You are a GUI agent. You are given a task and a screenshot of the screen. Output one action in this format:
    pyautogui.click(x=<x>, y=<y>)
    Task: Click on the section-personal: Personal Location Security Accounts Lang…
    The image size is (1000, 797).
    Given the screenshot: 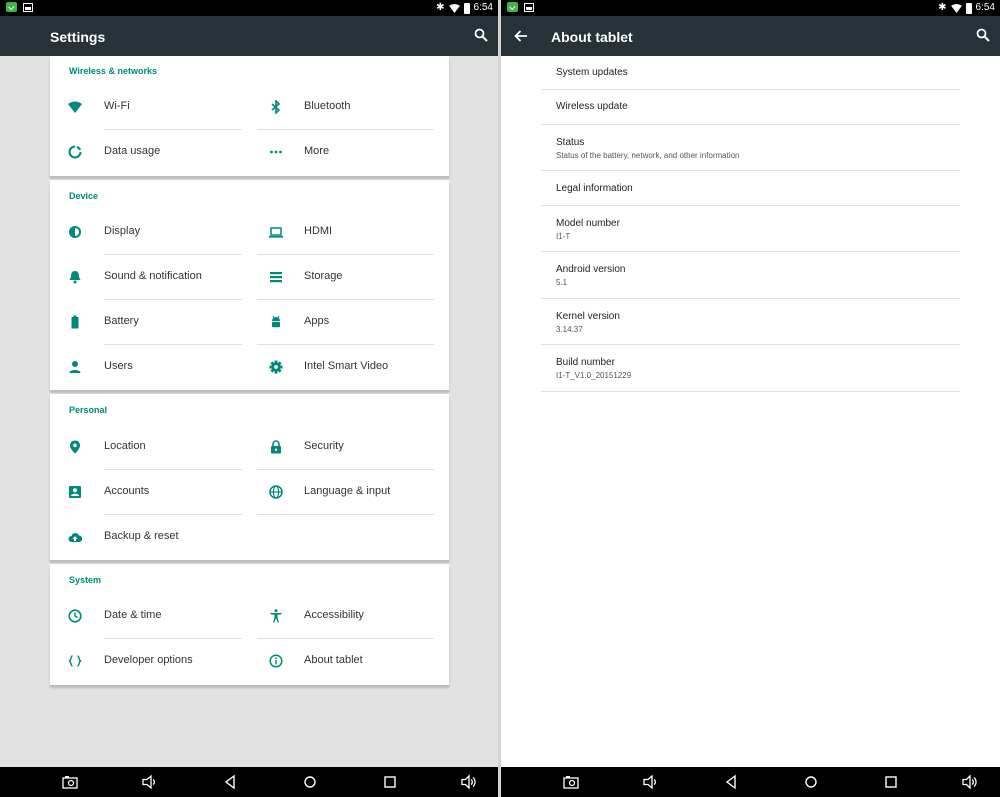 What is the action you would take?
    pyautogui.click(x=249, y=477)
    